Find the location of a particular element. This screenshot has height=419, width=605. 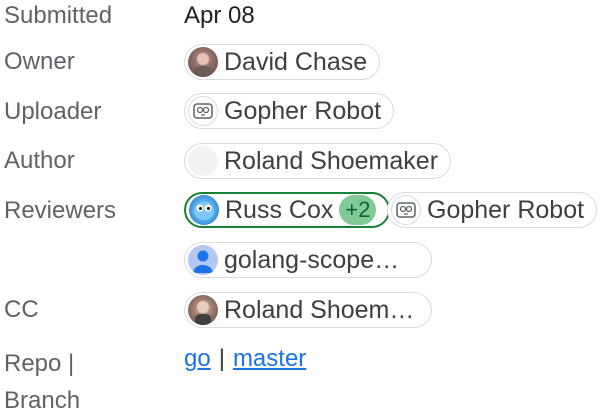

repo-label: Repo | is located at coordinates (39, 363).